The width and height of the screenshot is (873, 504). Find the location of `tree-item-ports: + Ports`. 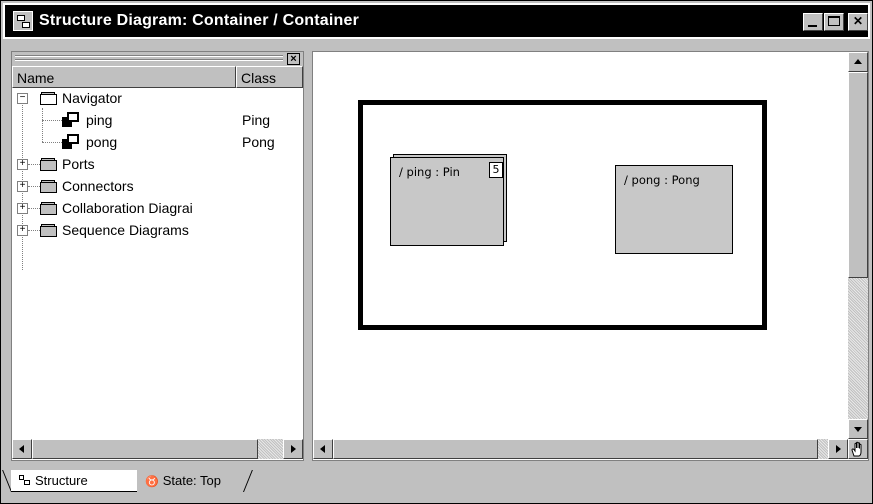

tree-item-ports: + Ports is located at coordinates (157, 165).